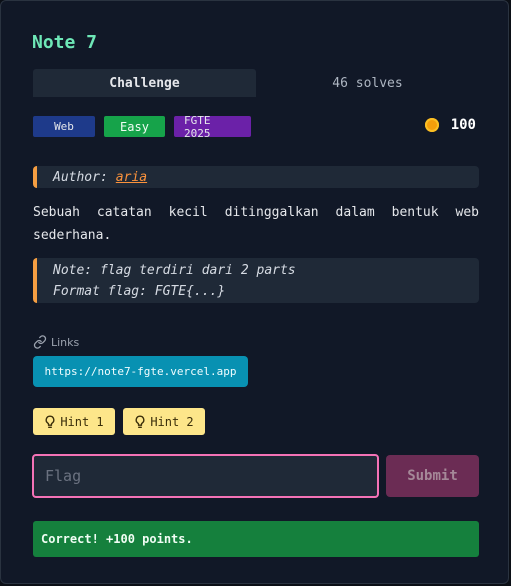 The image size is (511, 586). I want to click on challenge-link-button: https://note7-fgte.vercel.app, so click(140, 371).